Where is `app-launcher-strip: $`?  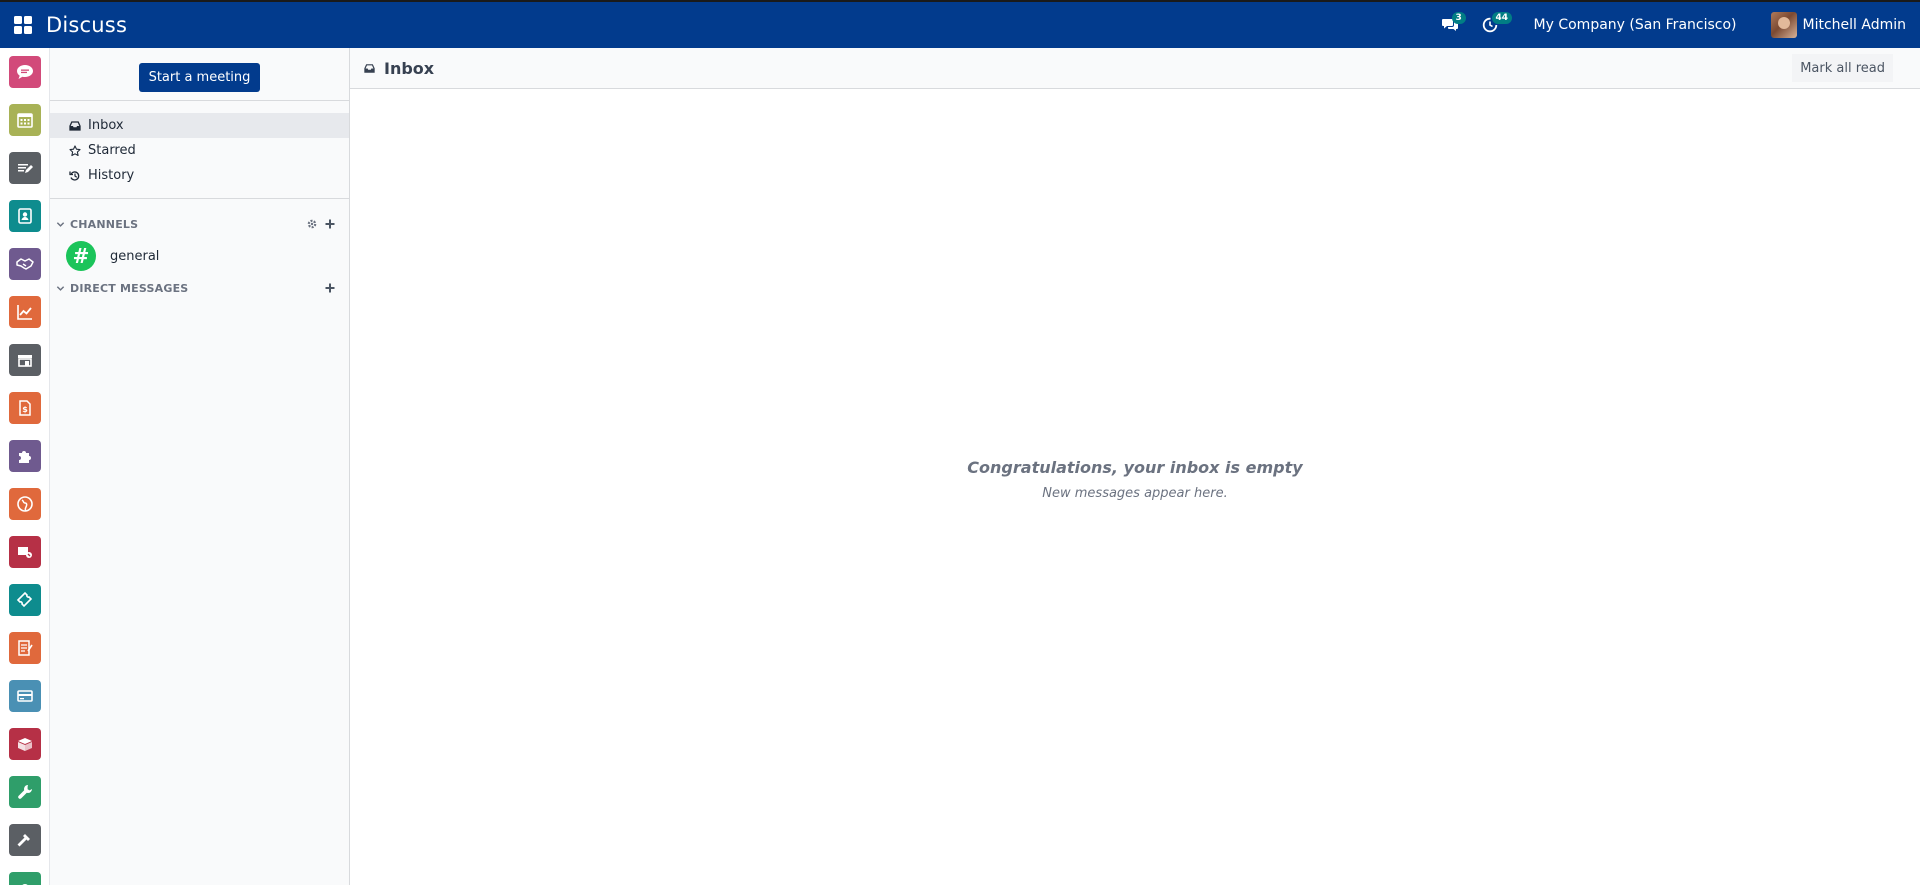 app-launcher-strip: $ is located at coordinates (25, 466).